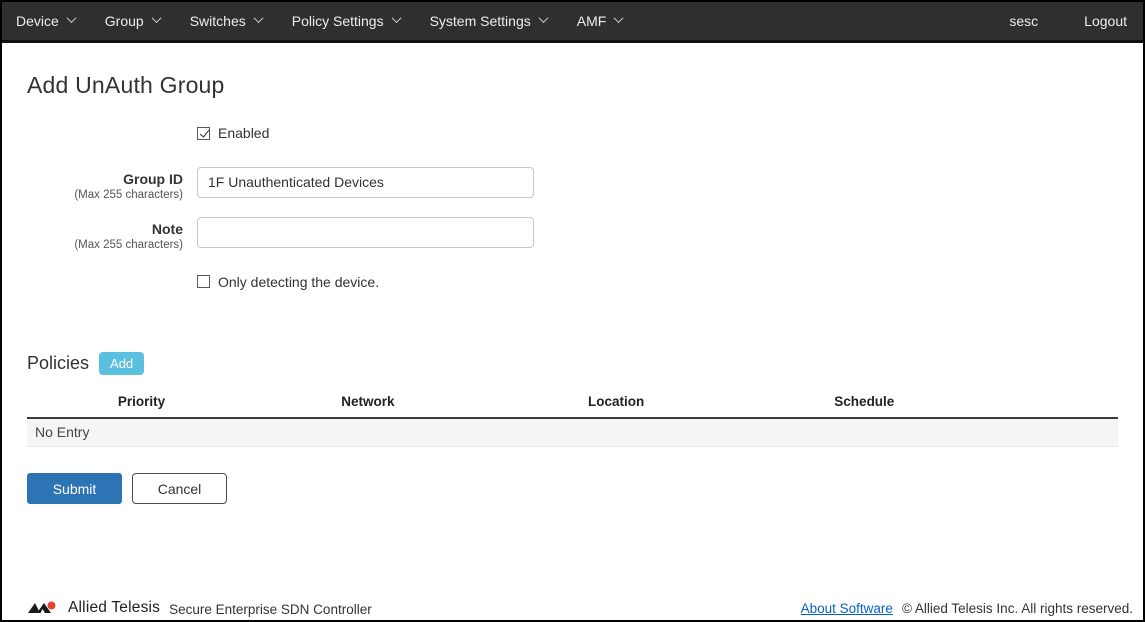  What do you see at coordinates (1047, 404) in the screenshot?
I see `column-header-actions` at bounding box center [1047, 404].